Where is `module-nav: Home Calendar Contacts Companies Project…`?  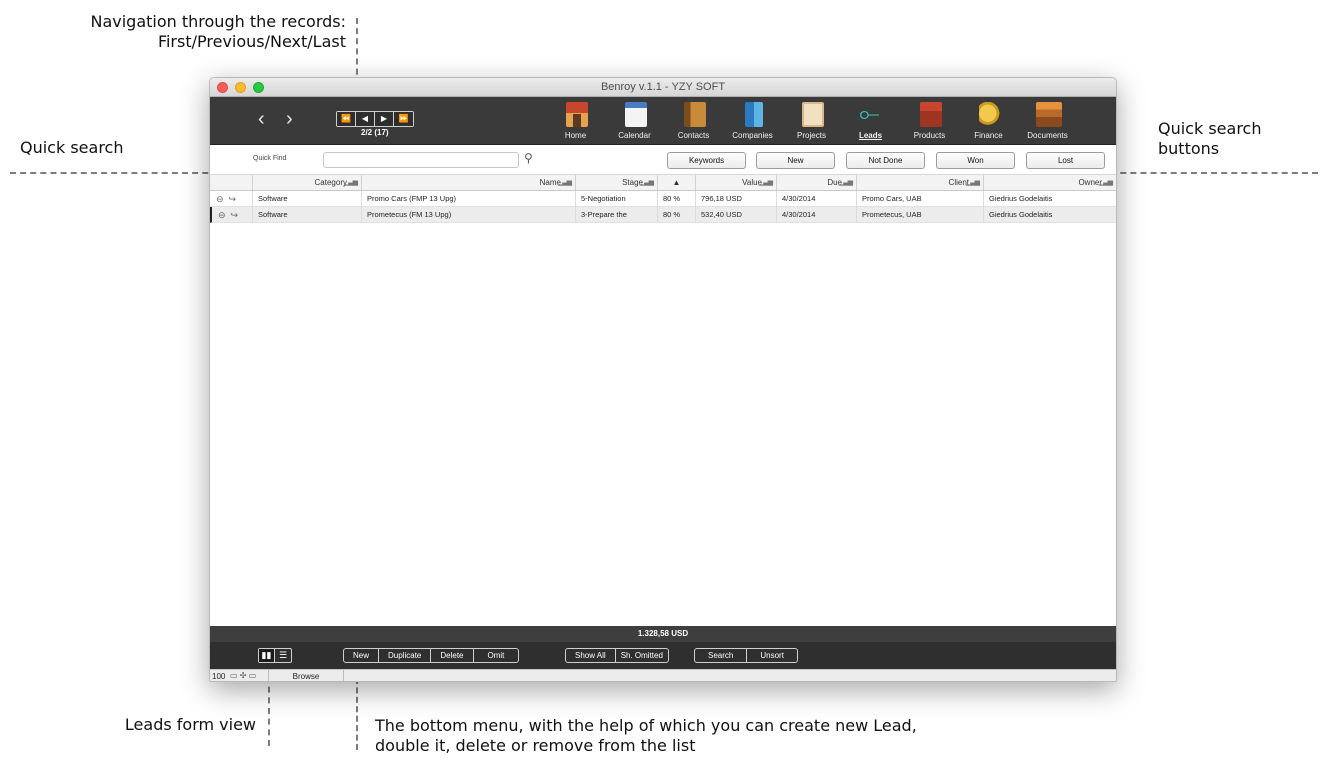 module-nav: Home Calendar Contacts Companies Project… is located at coordinates (811, 121).